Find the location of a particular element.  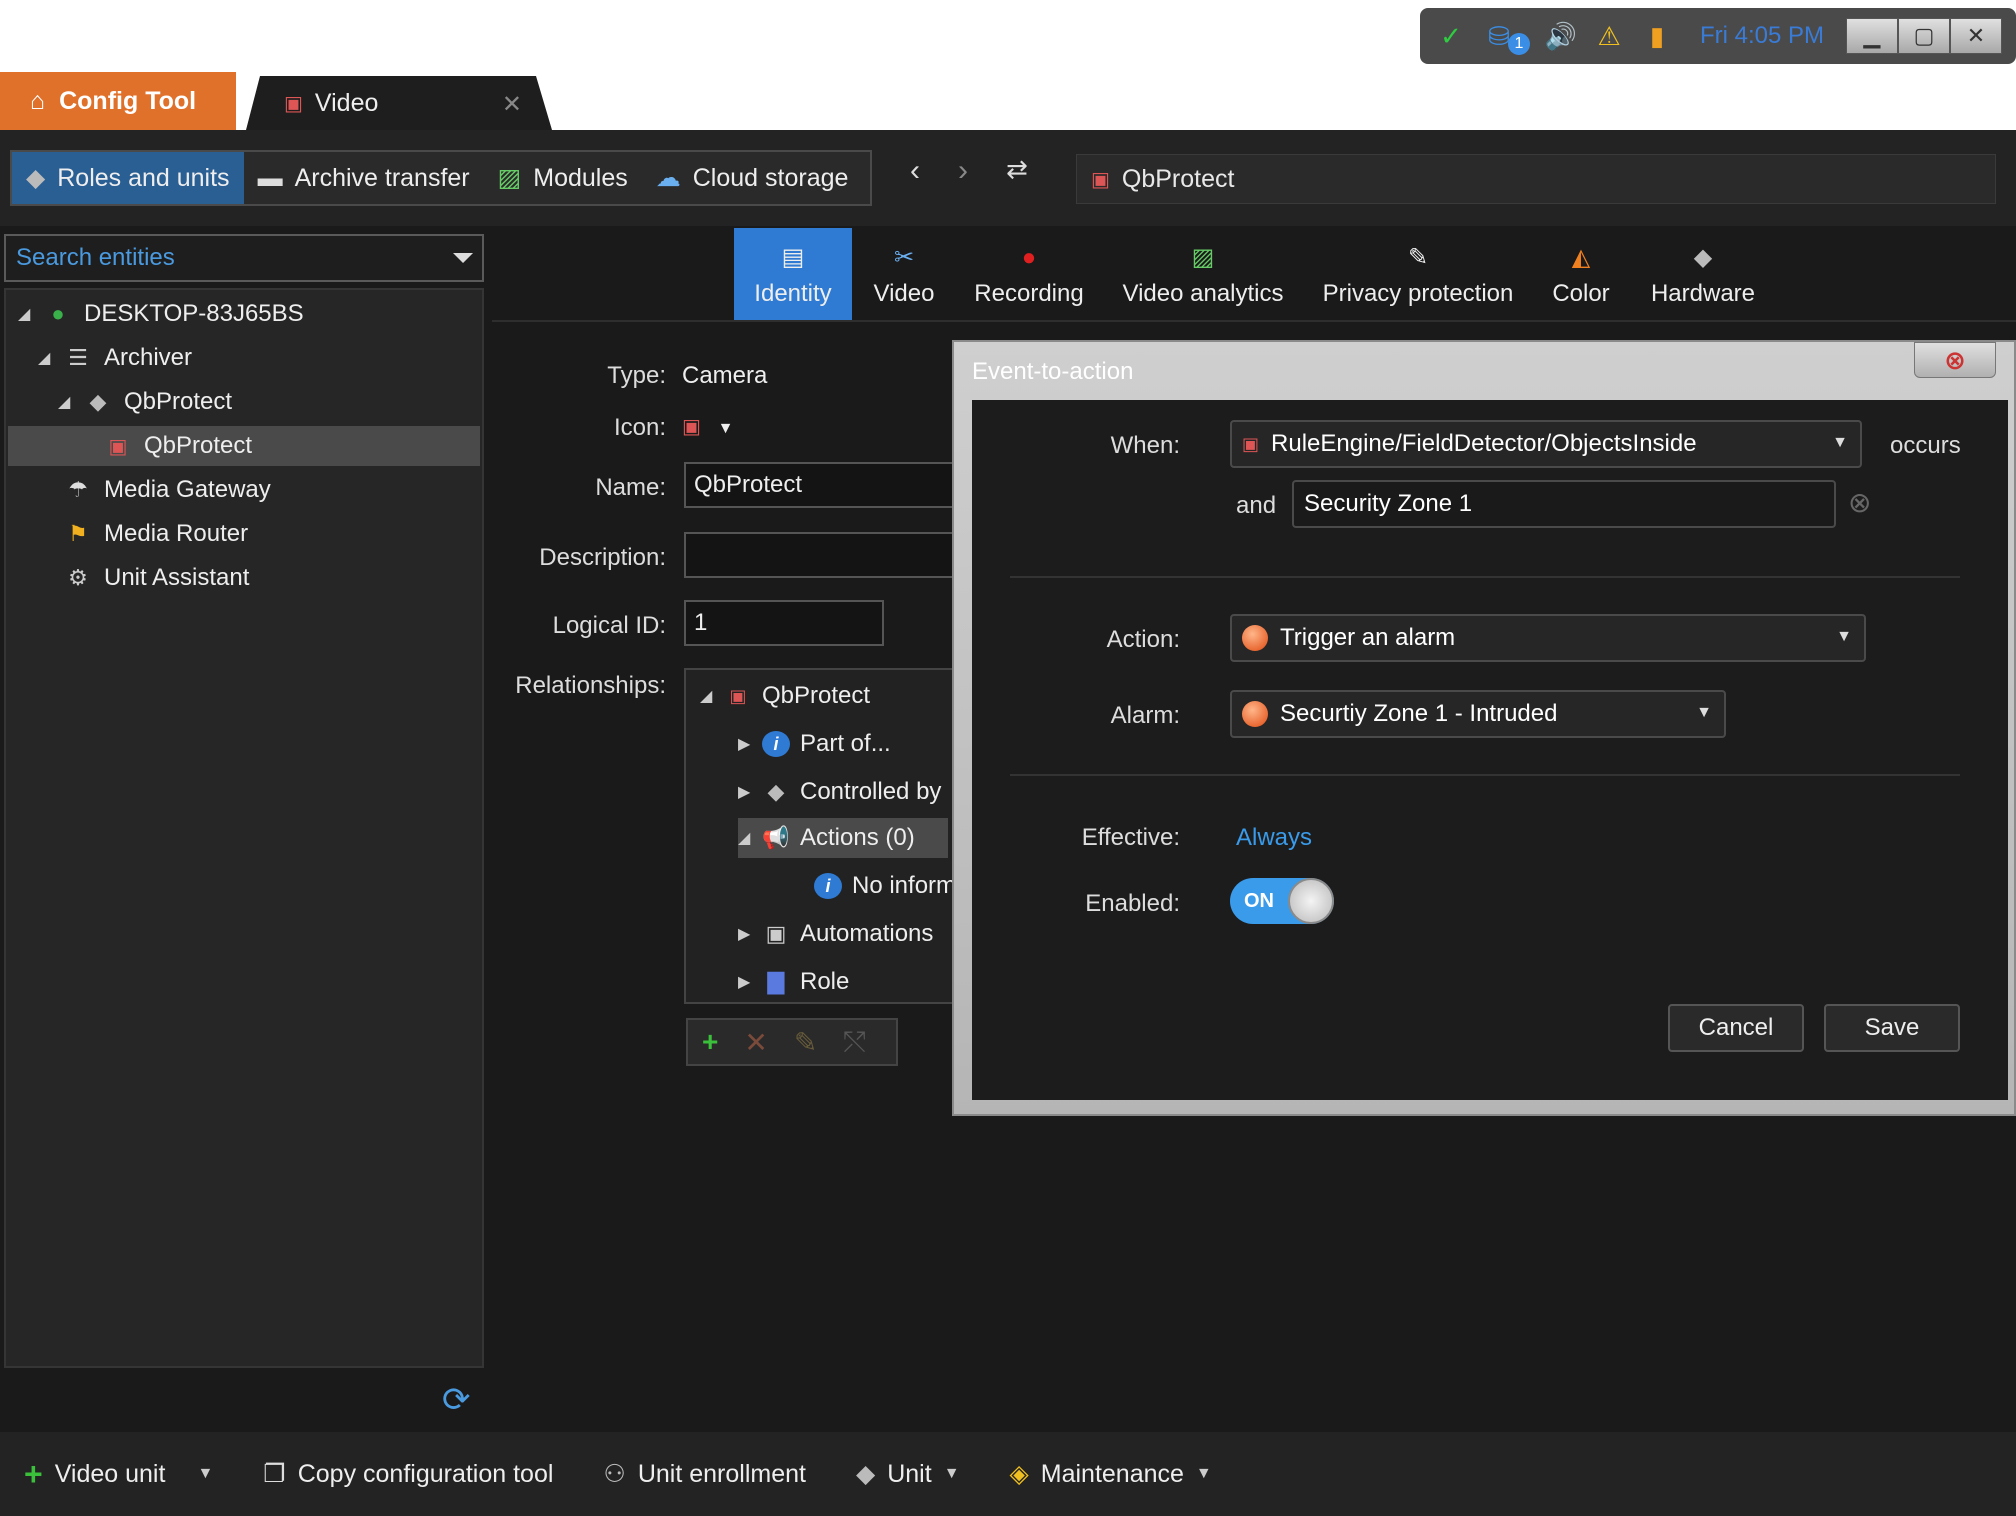

tab-hardware: ◆ Hardware is located at coordinates (1703, 274).